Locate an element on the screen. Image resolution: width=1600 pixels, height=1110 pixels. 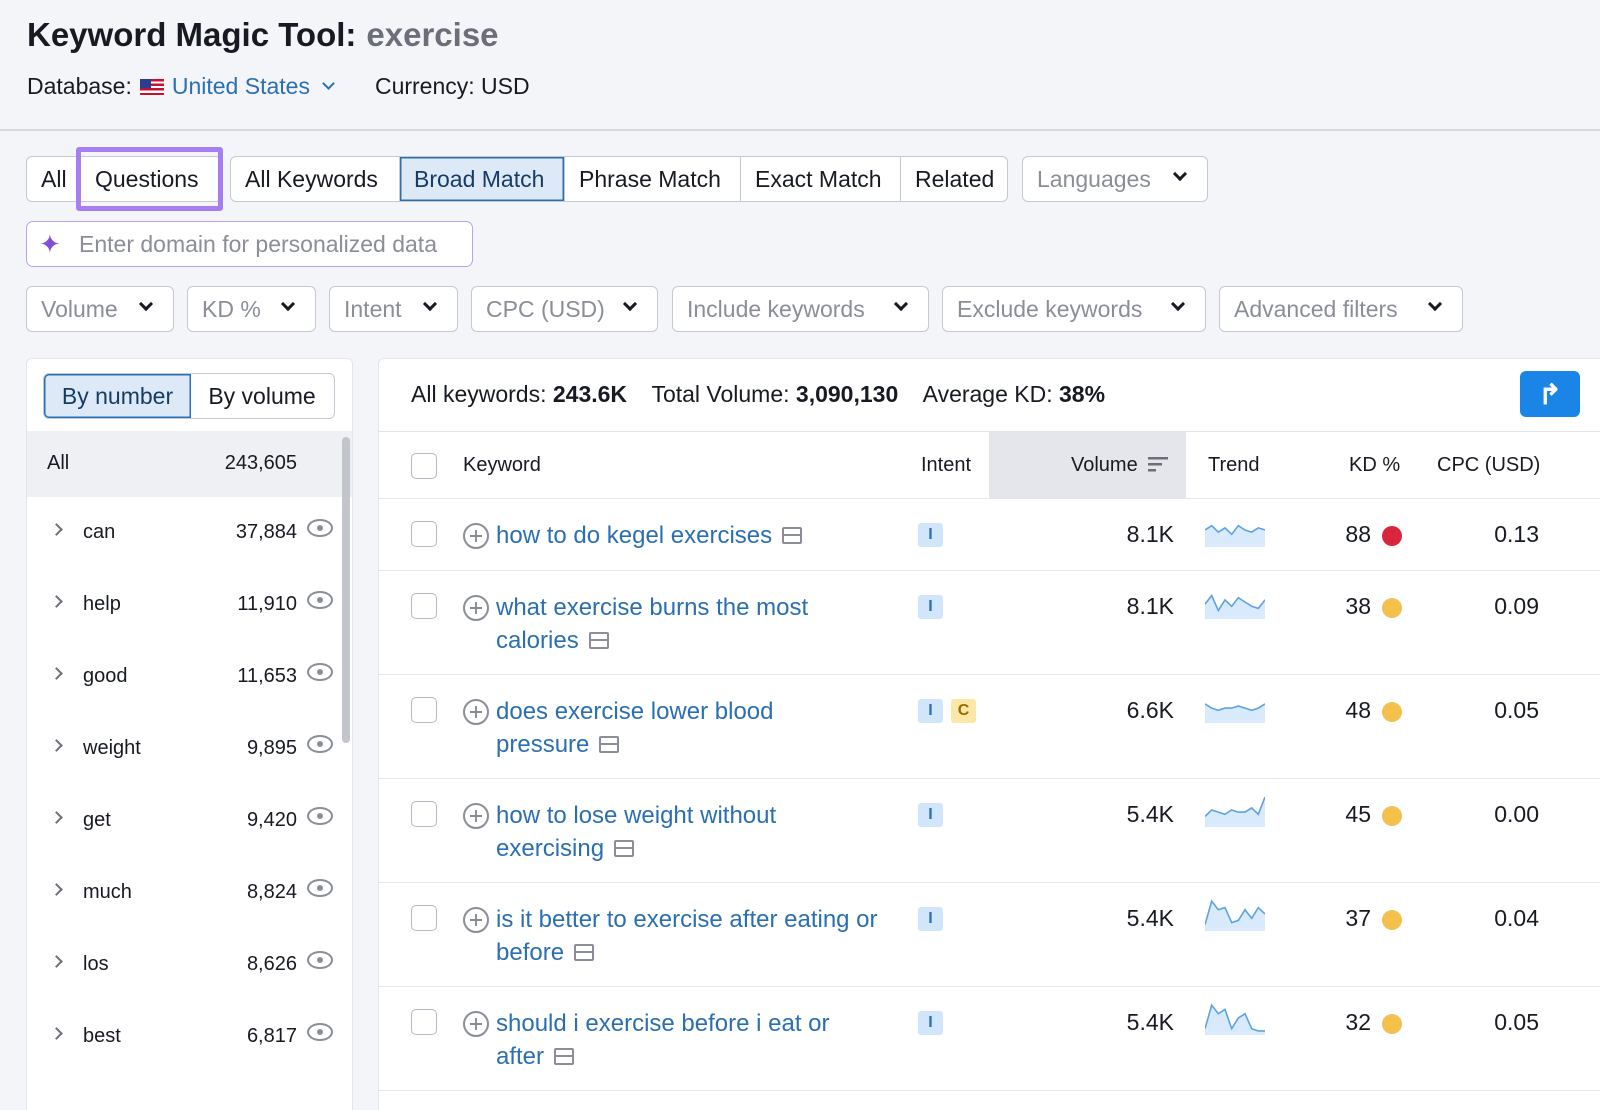
keyword-text: does exercise lower blood pressure is located at coordinates (635, 728).